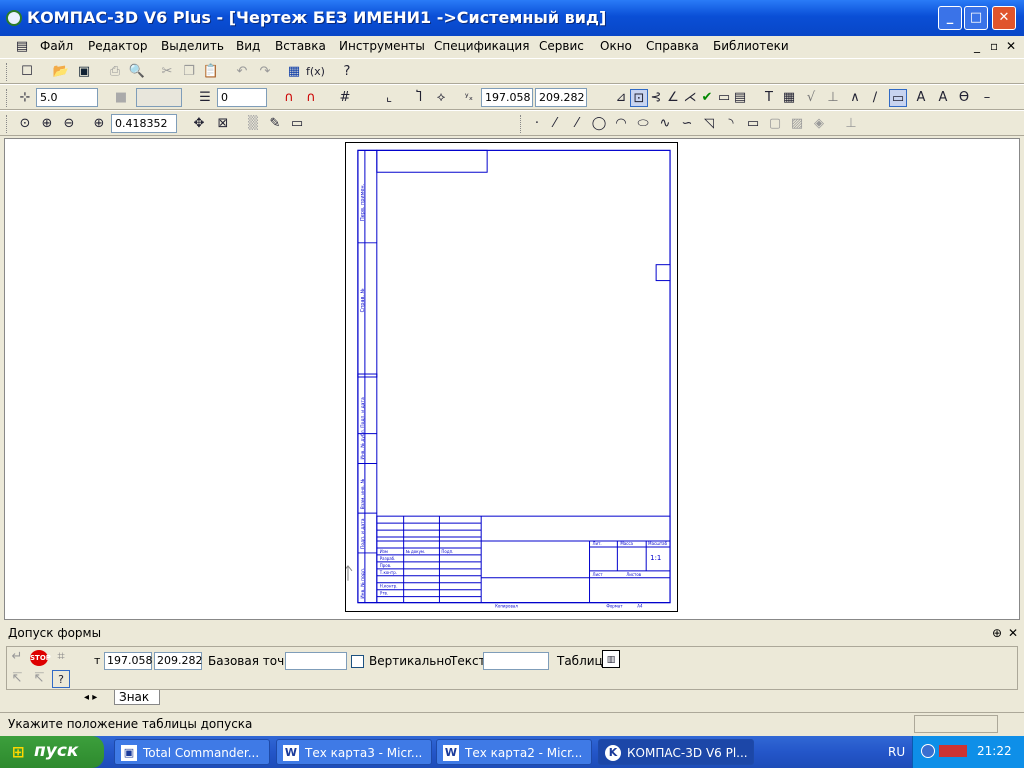  What do you see at coordinates (253, 124) in the screenshot?
I see `refresh-icon: ▒` at bounding box center [253, 124].